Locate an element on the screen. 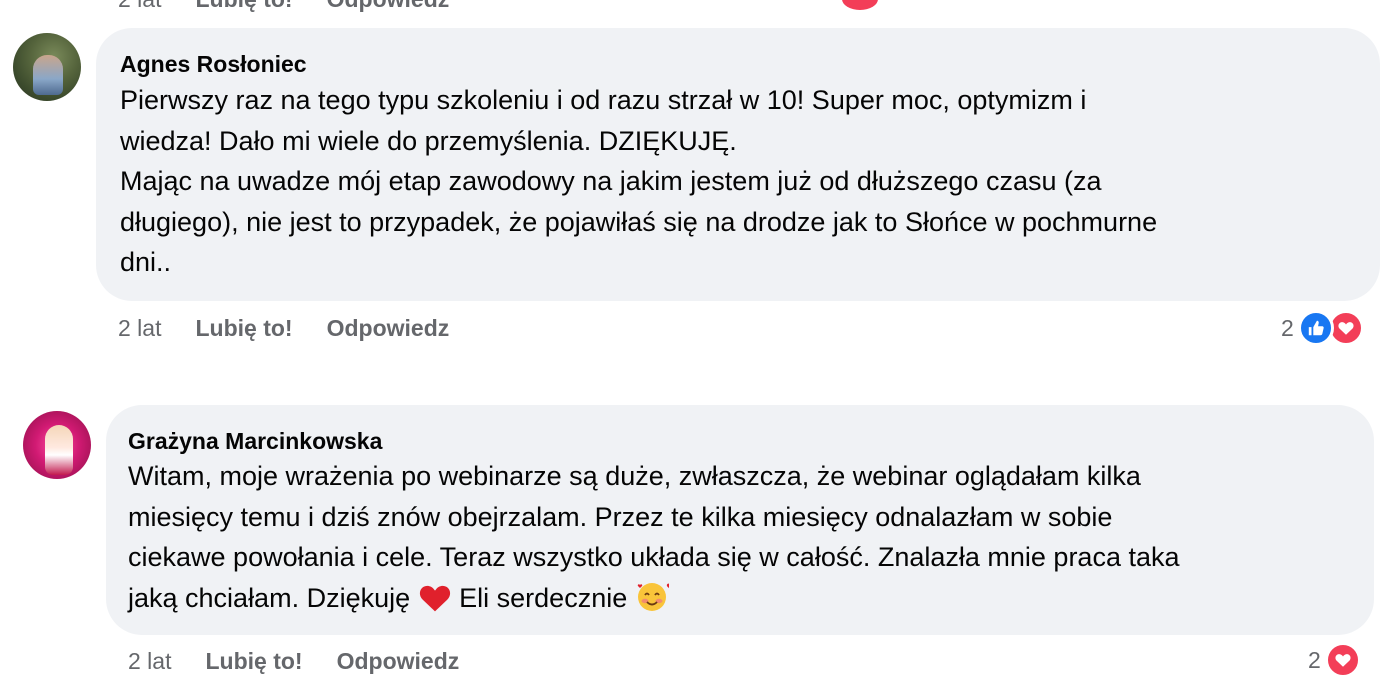  like-icon is located at coordinates (1315, 328).